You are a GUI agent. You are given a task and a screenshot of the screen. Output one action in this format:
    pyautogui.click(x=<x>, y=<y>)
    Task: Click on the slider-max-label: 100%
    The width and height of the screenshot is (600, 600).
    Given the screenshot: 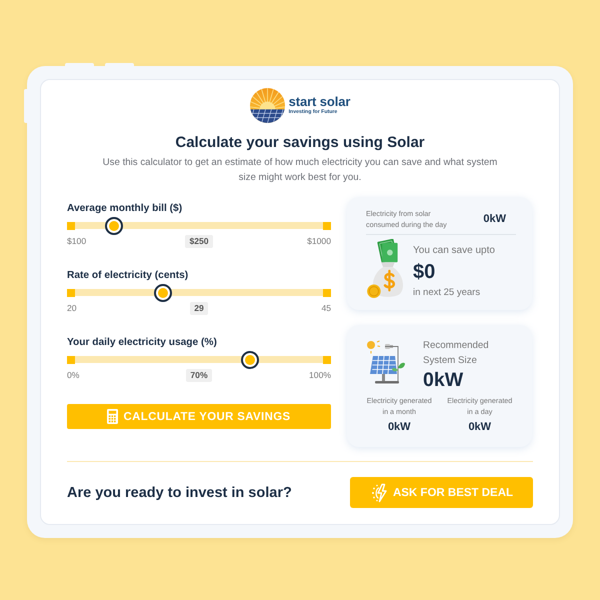 What is the action you would take?
    pyautogui.click(x=320, y=375)
    